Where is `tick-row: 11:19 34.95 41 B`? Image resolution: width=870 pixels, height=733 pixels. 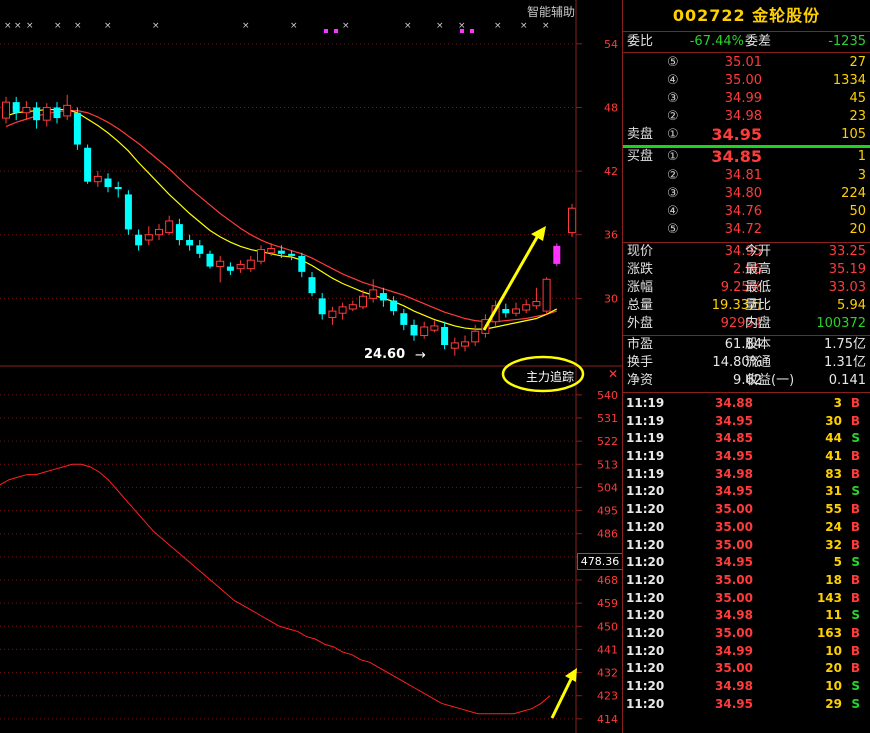 tick-row: 11:19 34.95 41 B is located at coordinates (746, 457).